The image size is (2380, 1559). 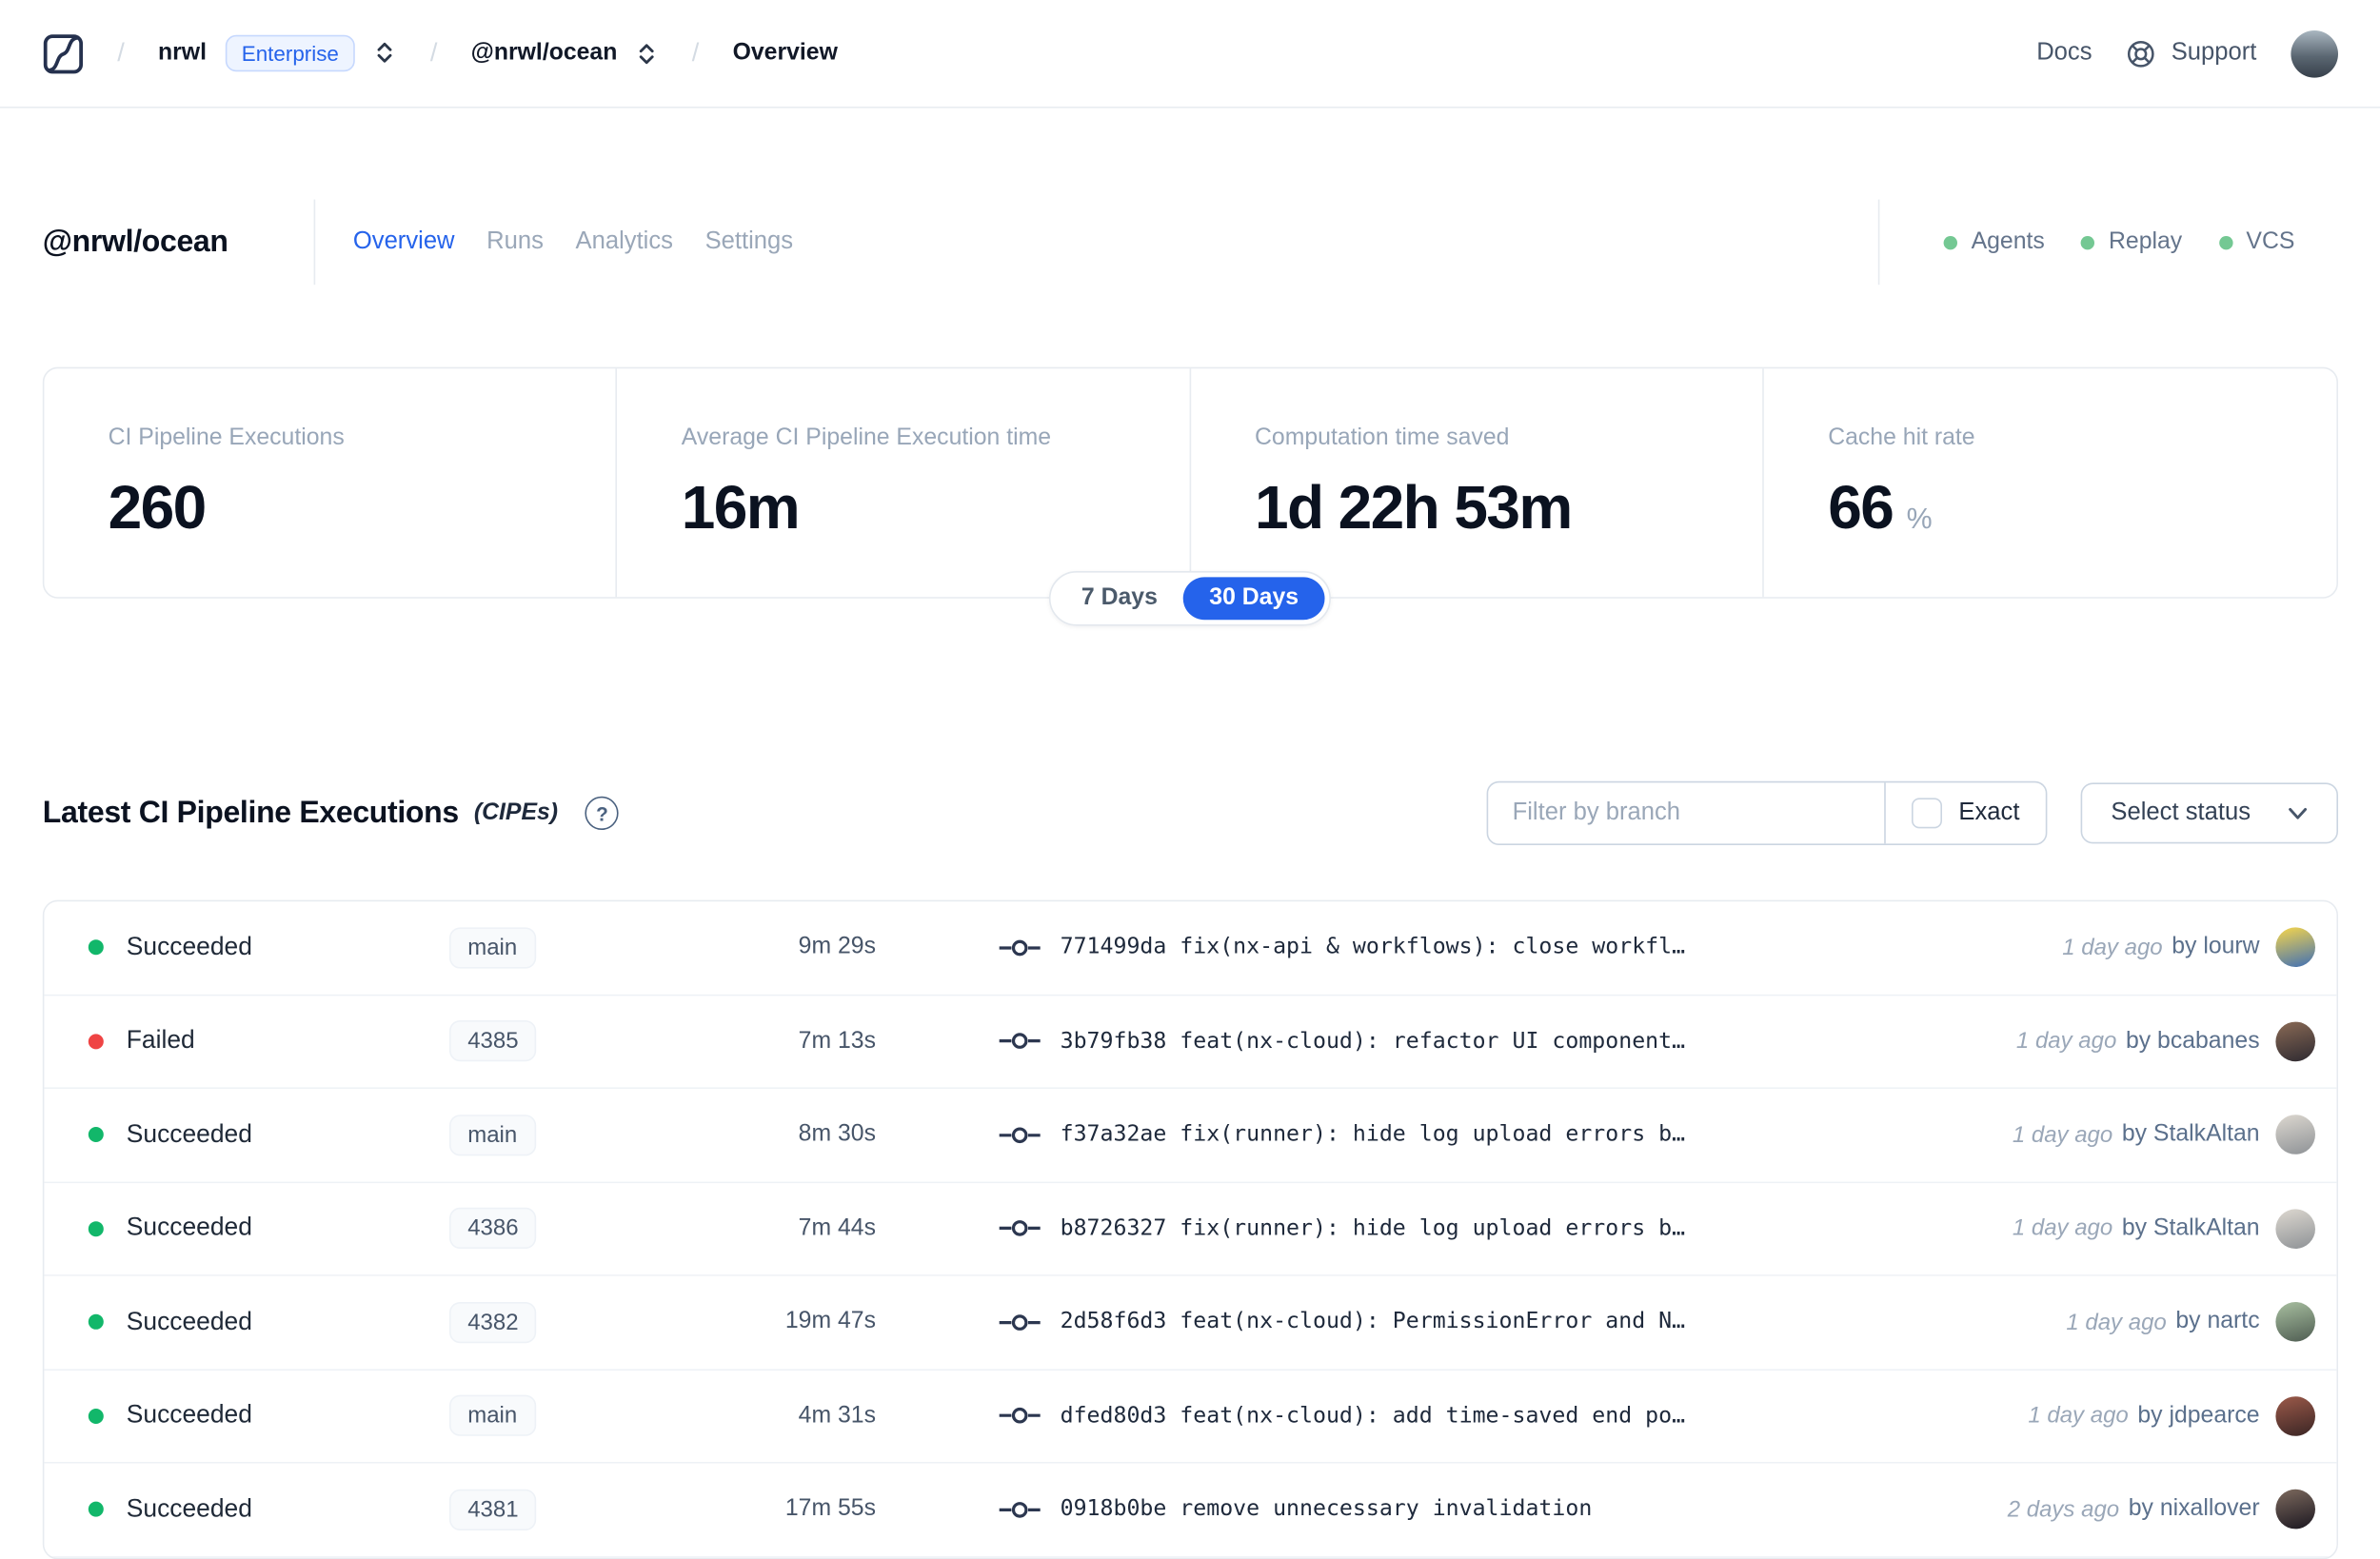 What do you see at coordinates (2198, 1415) in the screenshot?
I see `author-label: by jdpearce` at bounding box center [2198, 1415].